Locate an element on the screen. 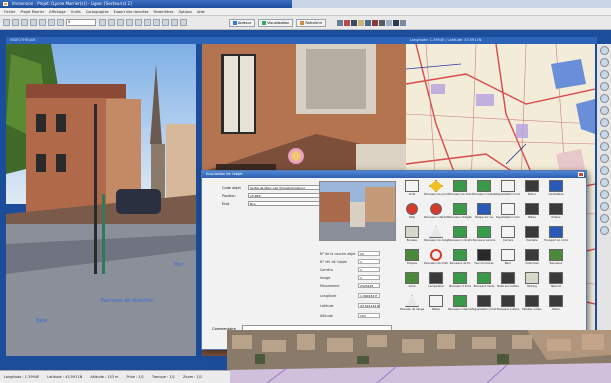  menu-fichier: Fichier is located at coordinates (9, 12).